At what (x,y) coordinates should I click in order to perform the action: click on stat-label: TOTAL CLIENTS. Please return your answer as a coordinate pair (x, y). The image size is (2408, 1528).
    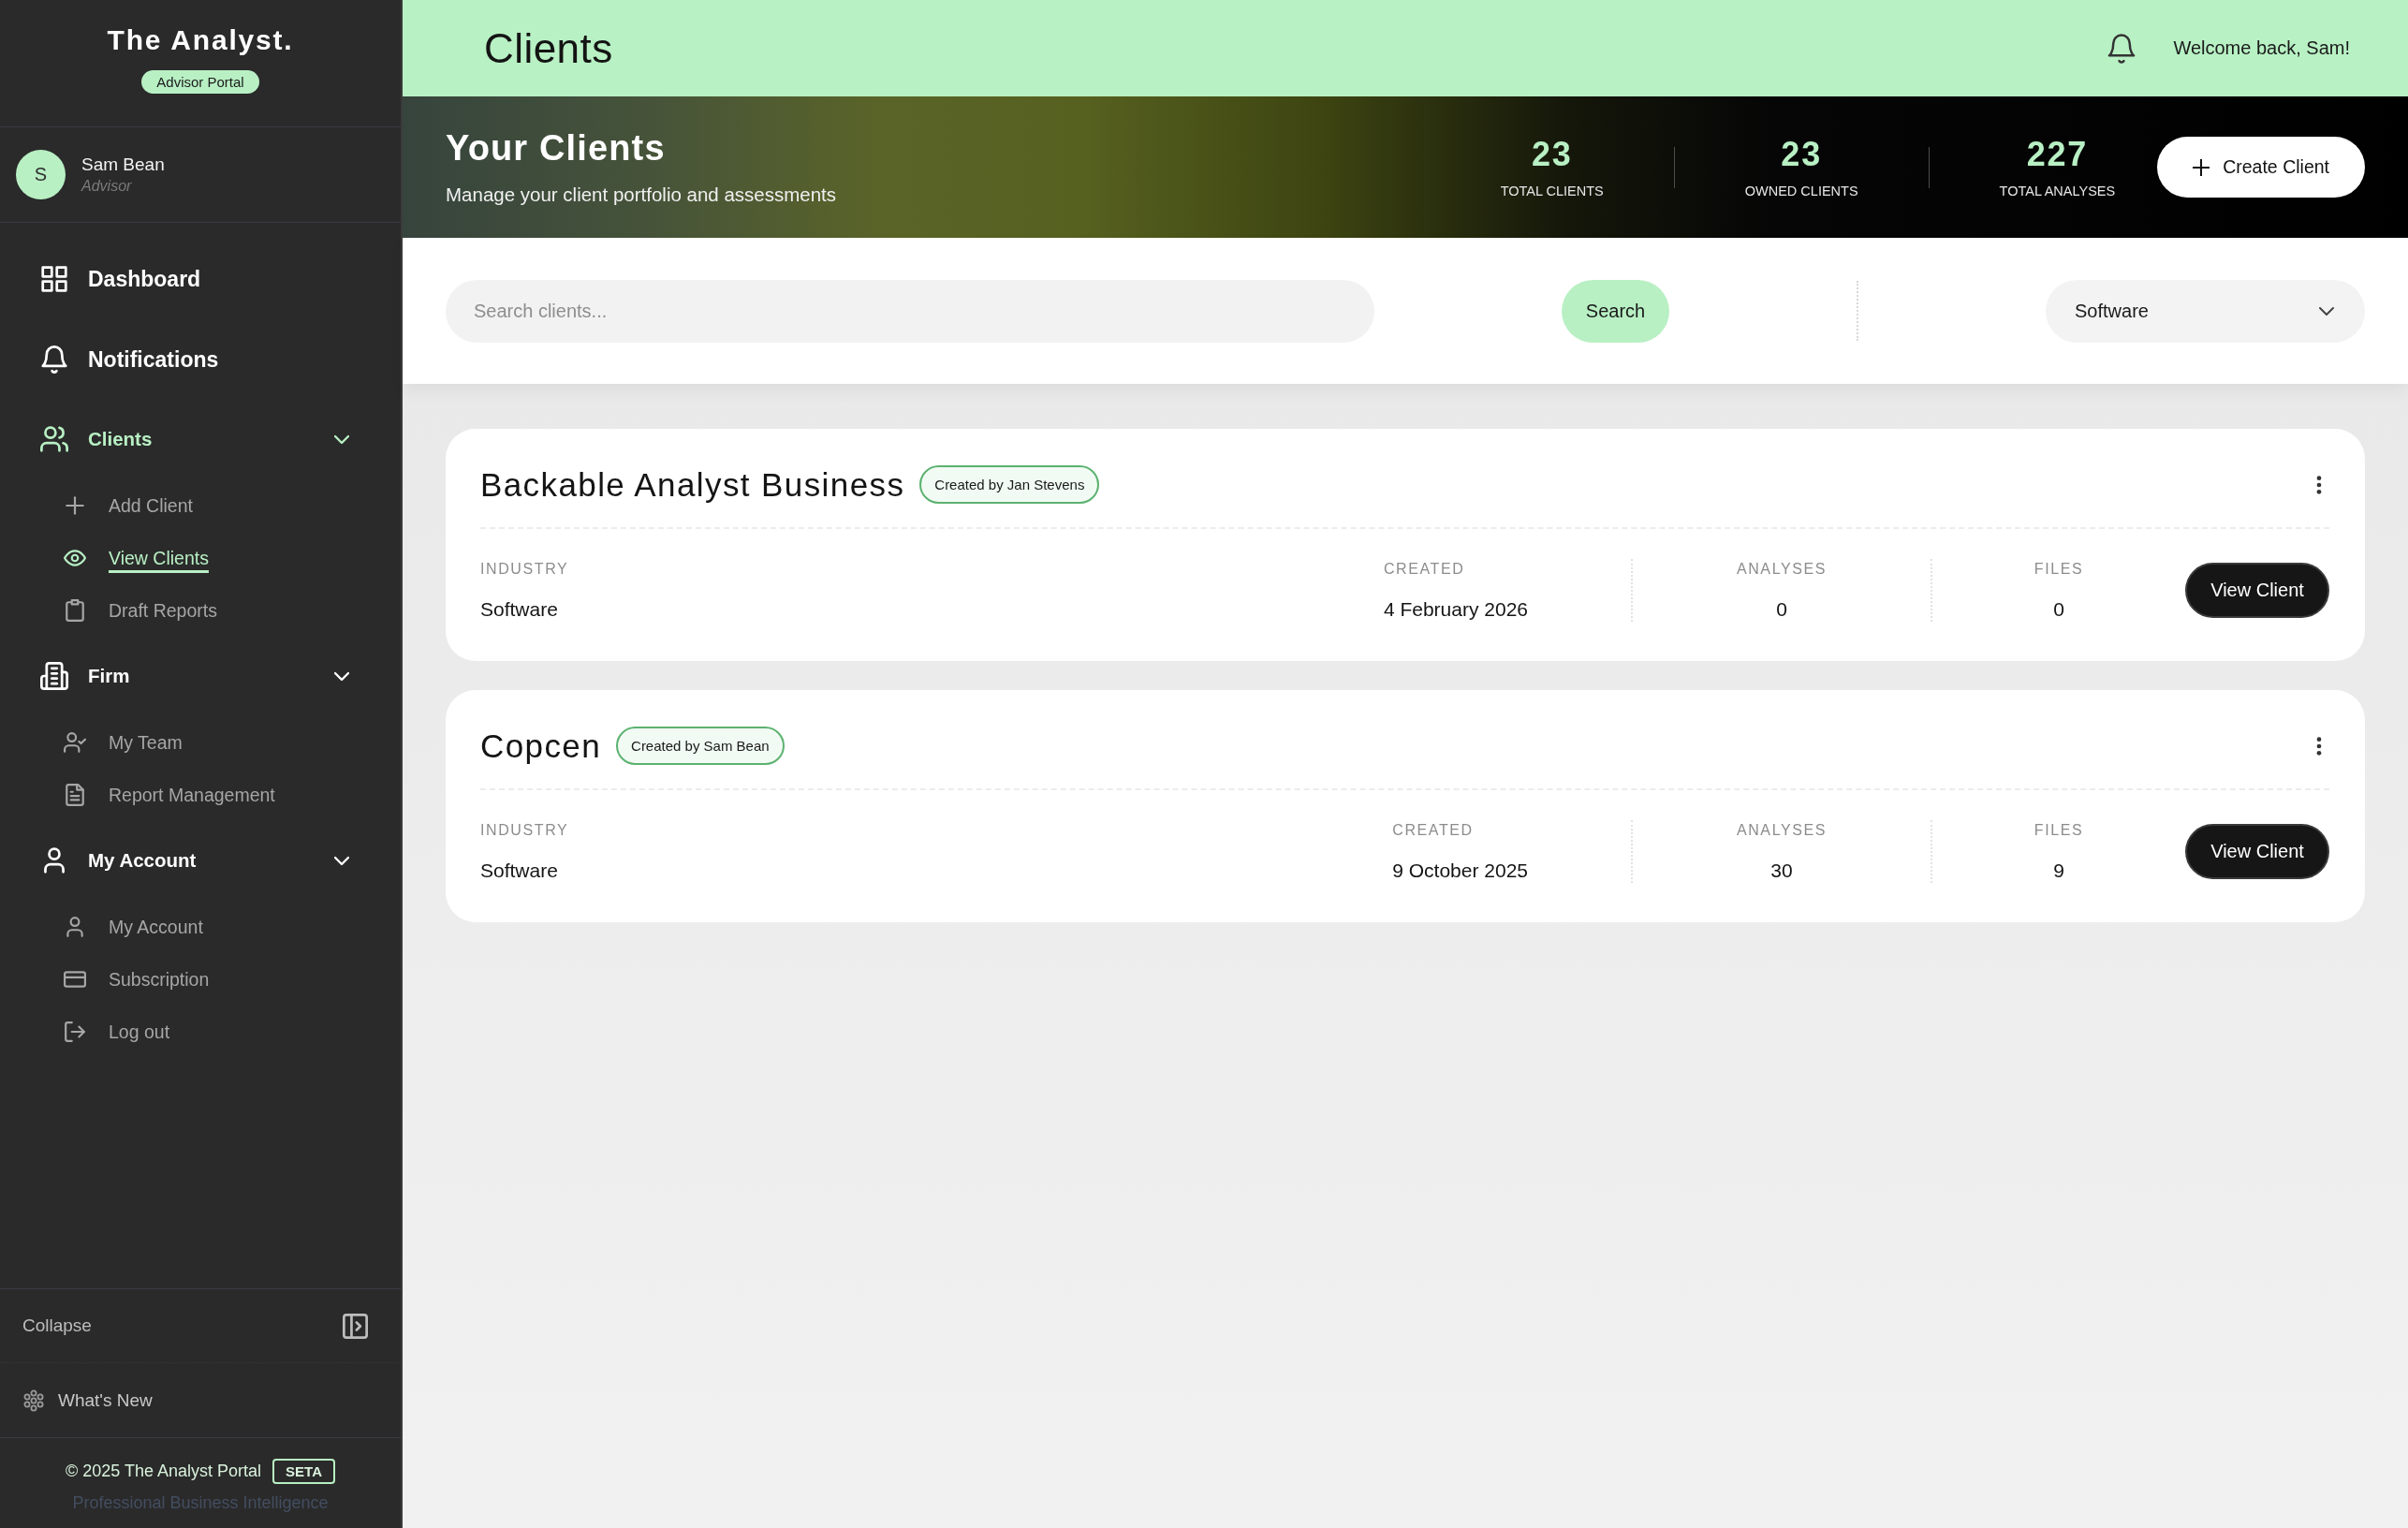
    Looking at the image, I should click on (1552, 190).